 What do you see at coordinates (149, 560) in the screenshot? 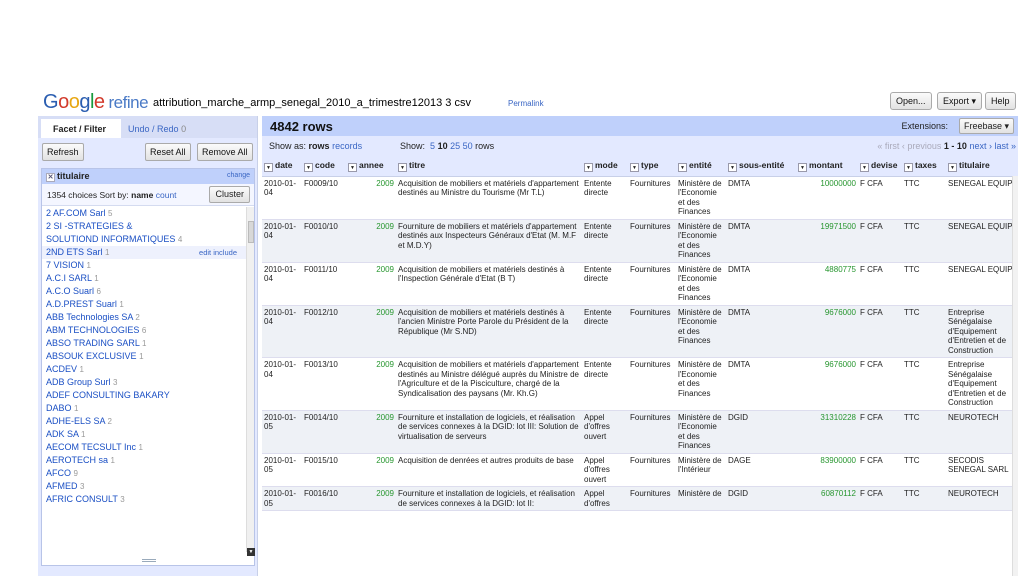
I see `facet-resize-handle` at bounding box center [149, 560].